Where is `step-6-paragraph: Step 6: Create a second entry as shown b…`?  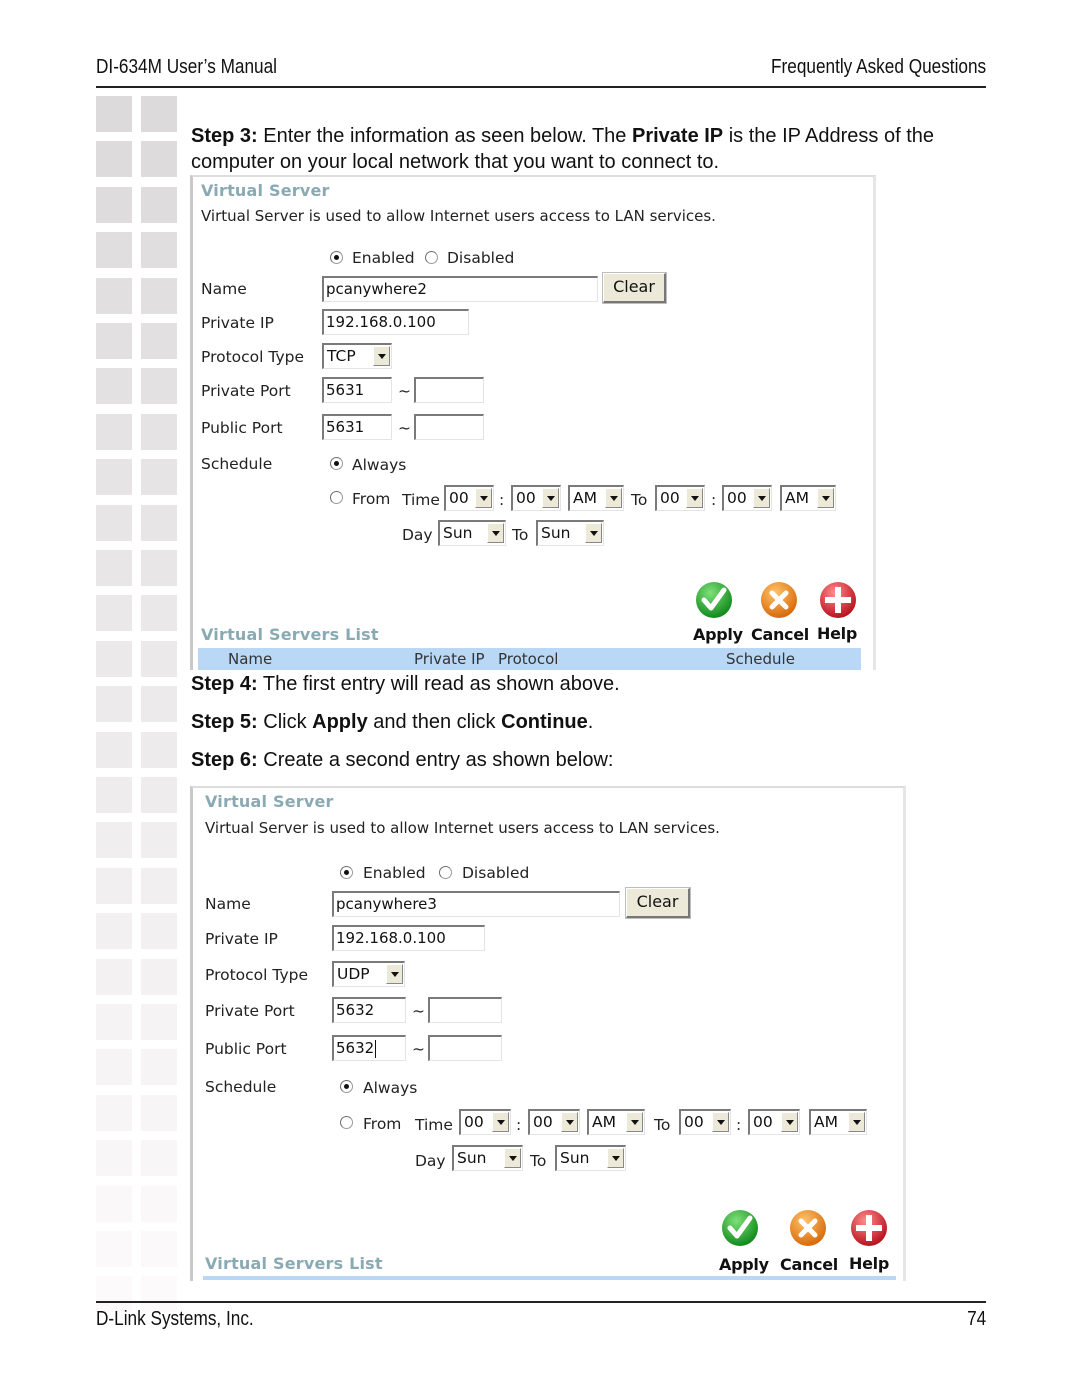 step-6-paragraph: Step 6: Create a second entry as shown b… is located at coordinates (402, 760).